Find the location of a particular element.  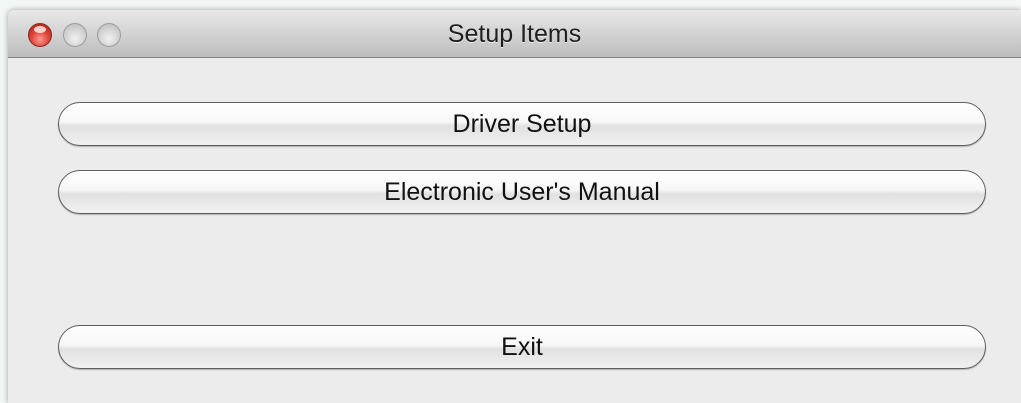

window-title: Setup Items is located at coordinates (514, 34).